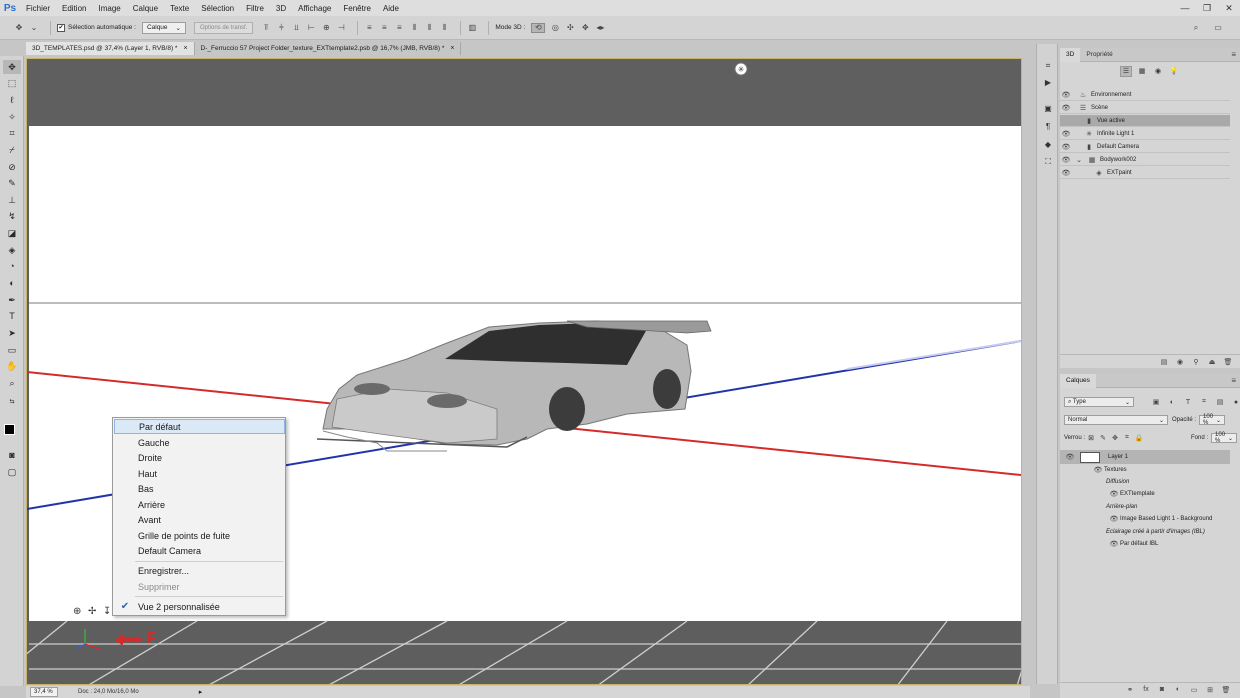 Image resolution: width=1240 pixels, height=698 pixels. I want to click on eraser-icon: ◪, so click(12, 233).